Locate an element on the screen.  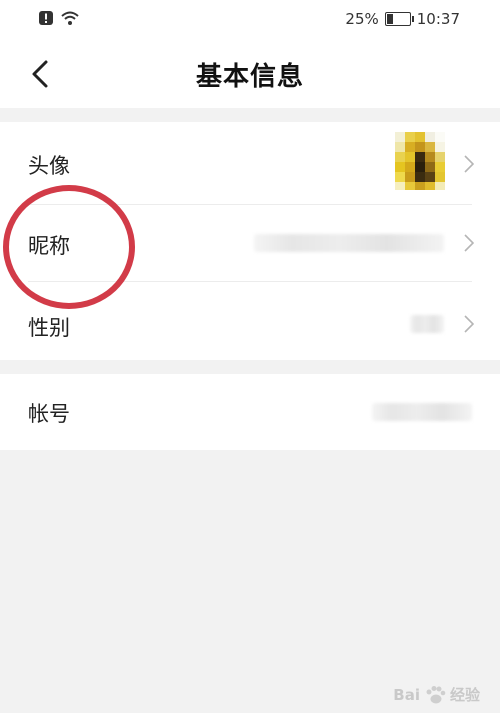
wifi-icon is located at coordinates (70, 18).